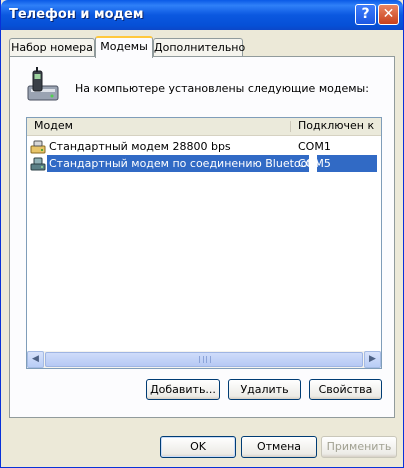  What do you see at coordinates (124, 47) in the screenshot?
I see `tab-modems: Модемы` at bounding box center [124, 47].